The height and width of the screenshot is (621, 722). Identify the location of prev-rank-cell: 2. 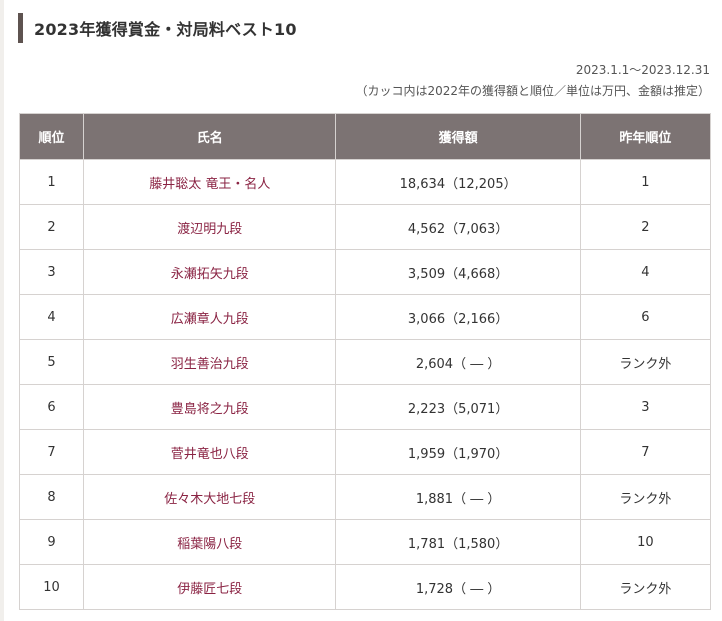
(645, 227).